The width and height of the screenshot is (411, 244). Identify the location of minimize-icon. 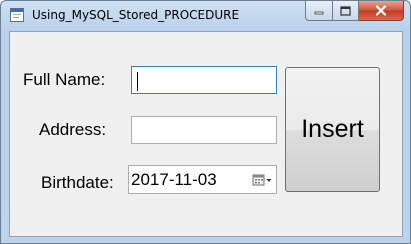
(319, 12).